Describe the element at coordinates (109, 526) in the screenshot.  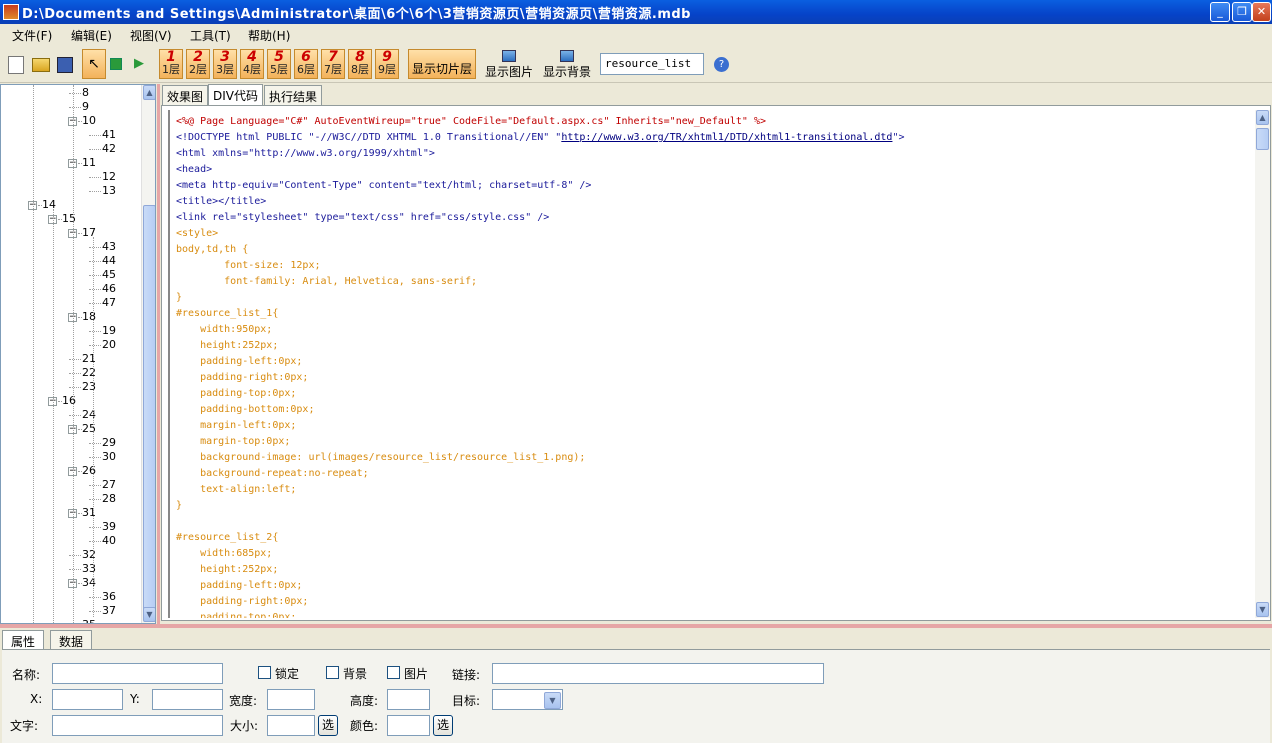
I see `tree-node: 39` at that location.